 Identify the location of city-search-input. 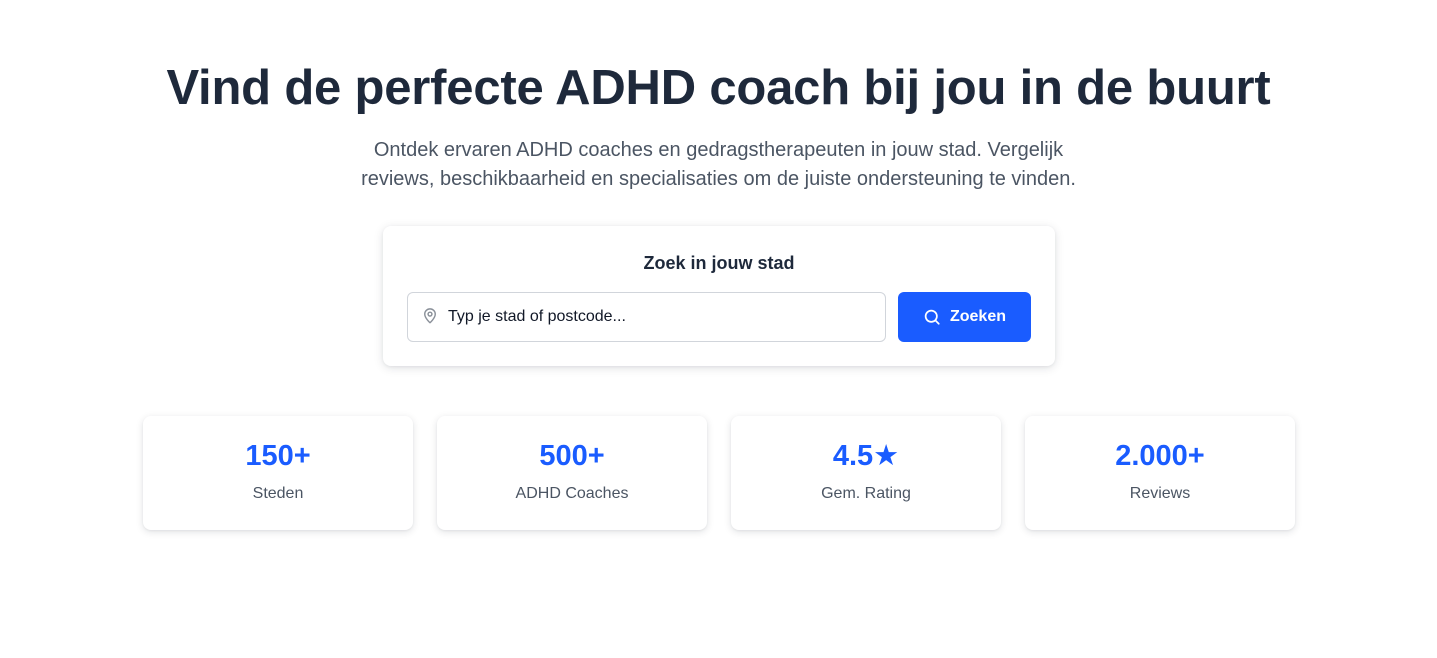
(663, 317).